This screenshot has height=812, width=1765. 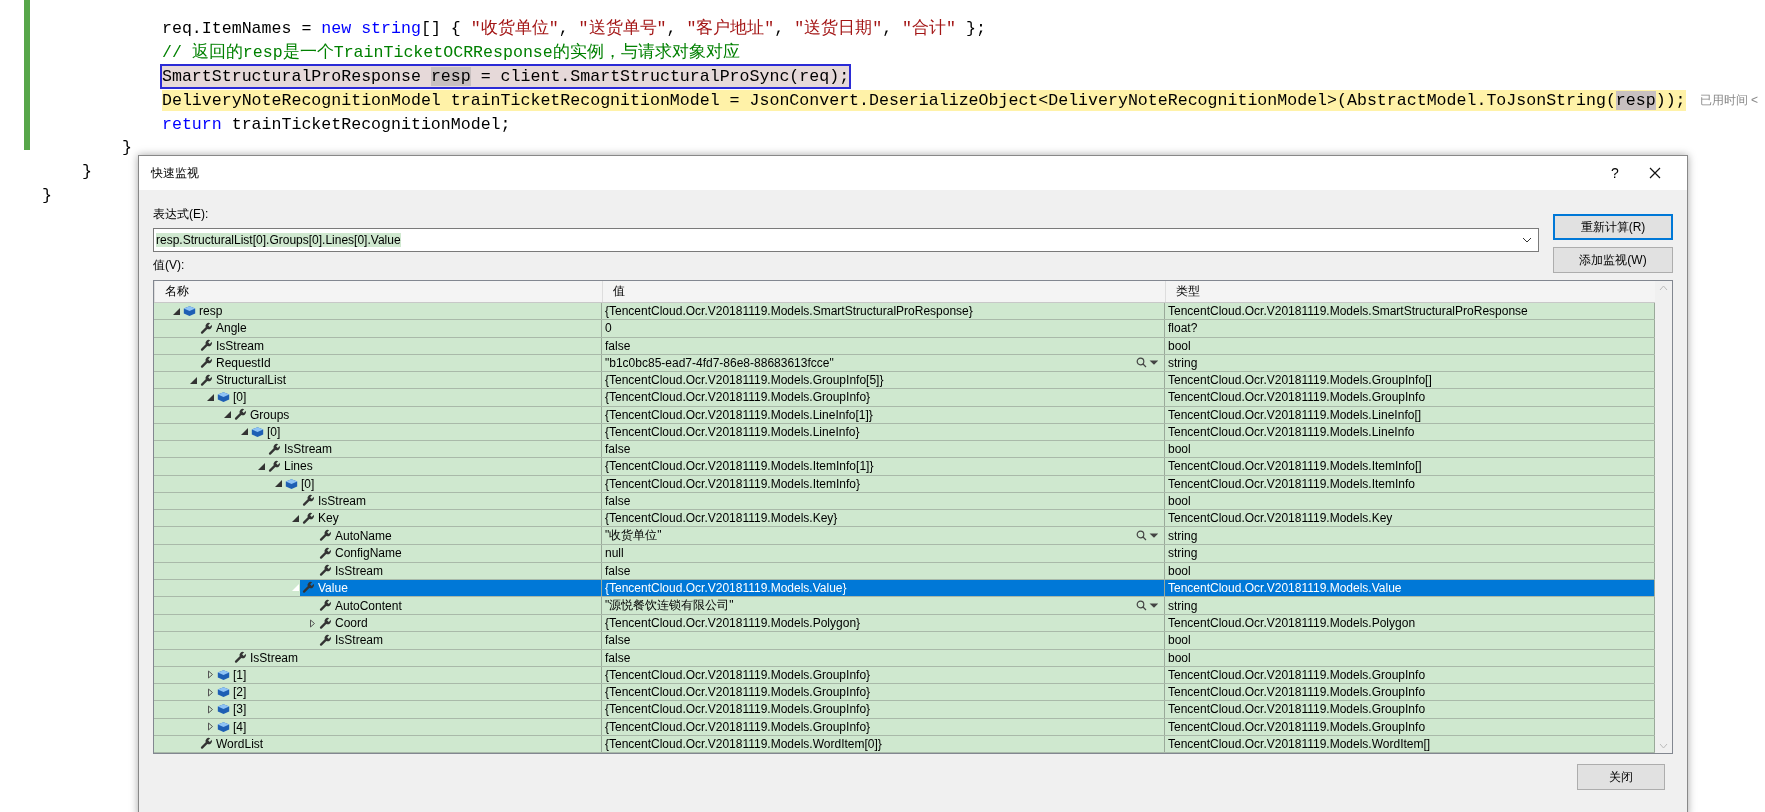 What do you see at coordinates (733, 431) in the screenshot?
I see `member-value: {TencentCloud.Ocr.V20181119.Models.LineInfo}` at bounding box center [733, 431].